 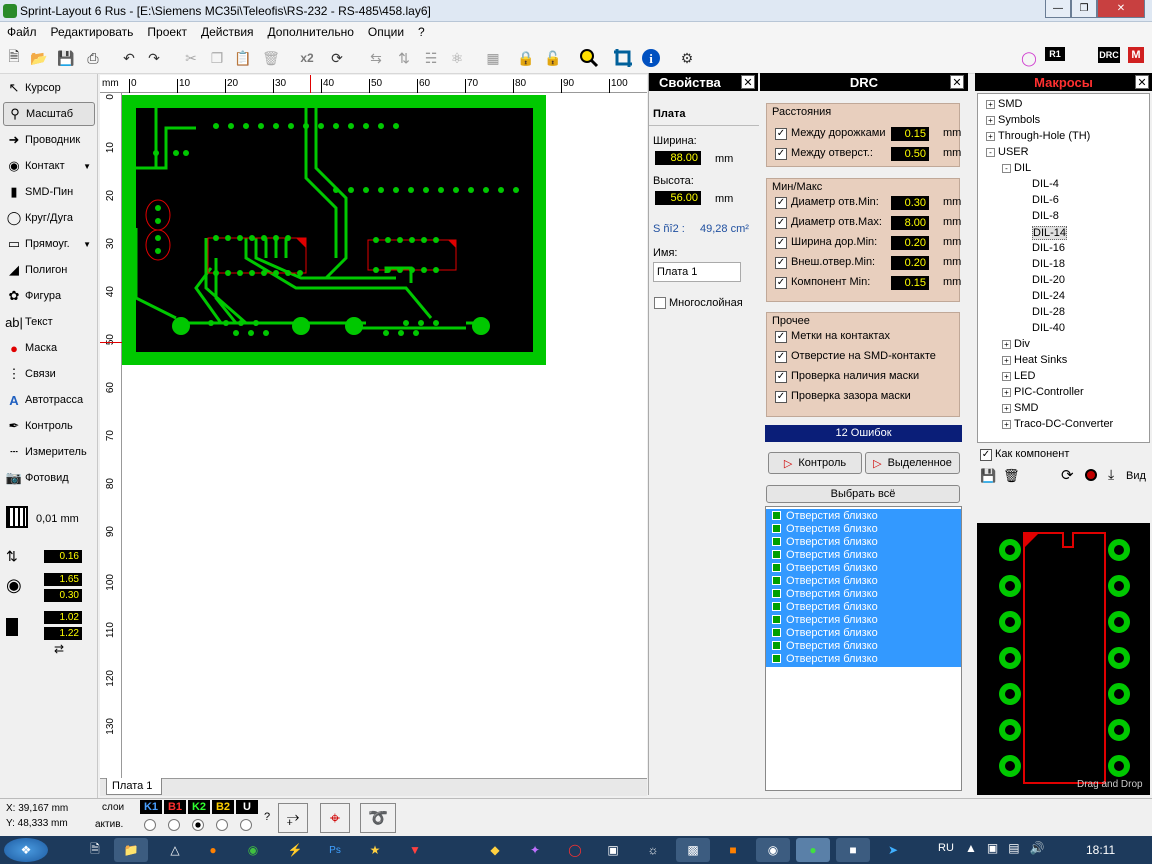 What do you see at coordinates (1026, 408) in the screenshot?
I see `tree-item: SMD` at bounding box center [1026, 408].